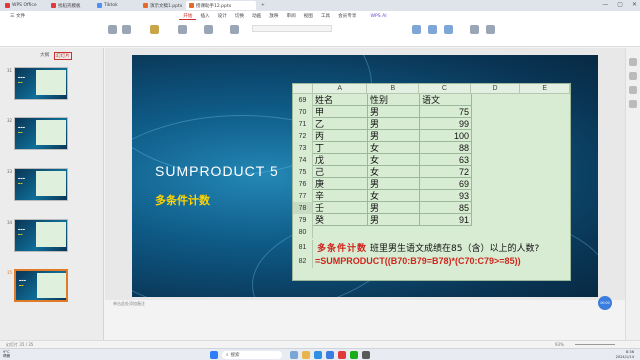 The width and height of the screenshot is (640, 360). I want to click on tab-label: WPS Office, so click(24, 5).